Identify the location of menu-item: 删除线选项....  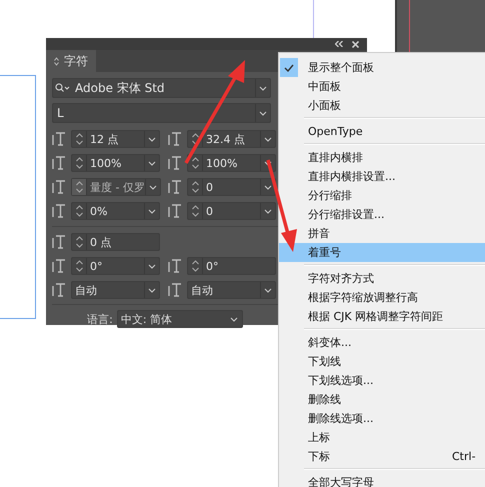
(382, 418).